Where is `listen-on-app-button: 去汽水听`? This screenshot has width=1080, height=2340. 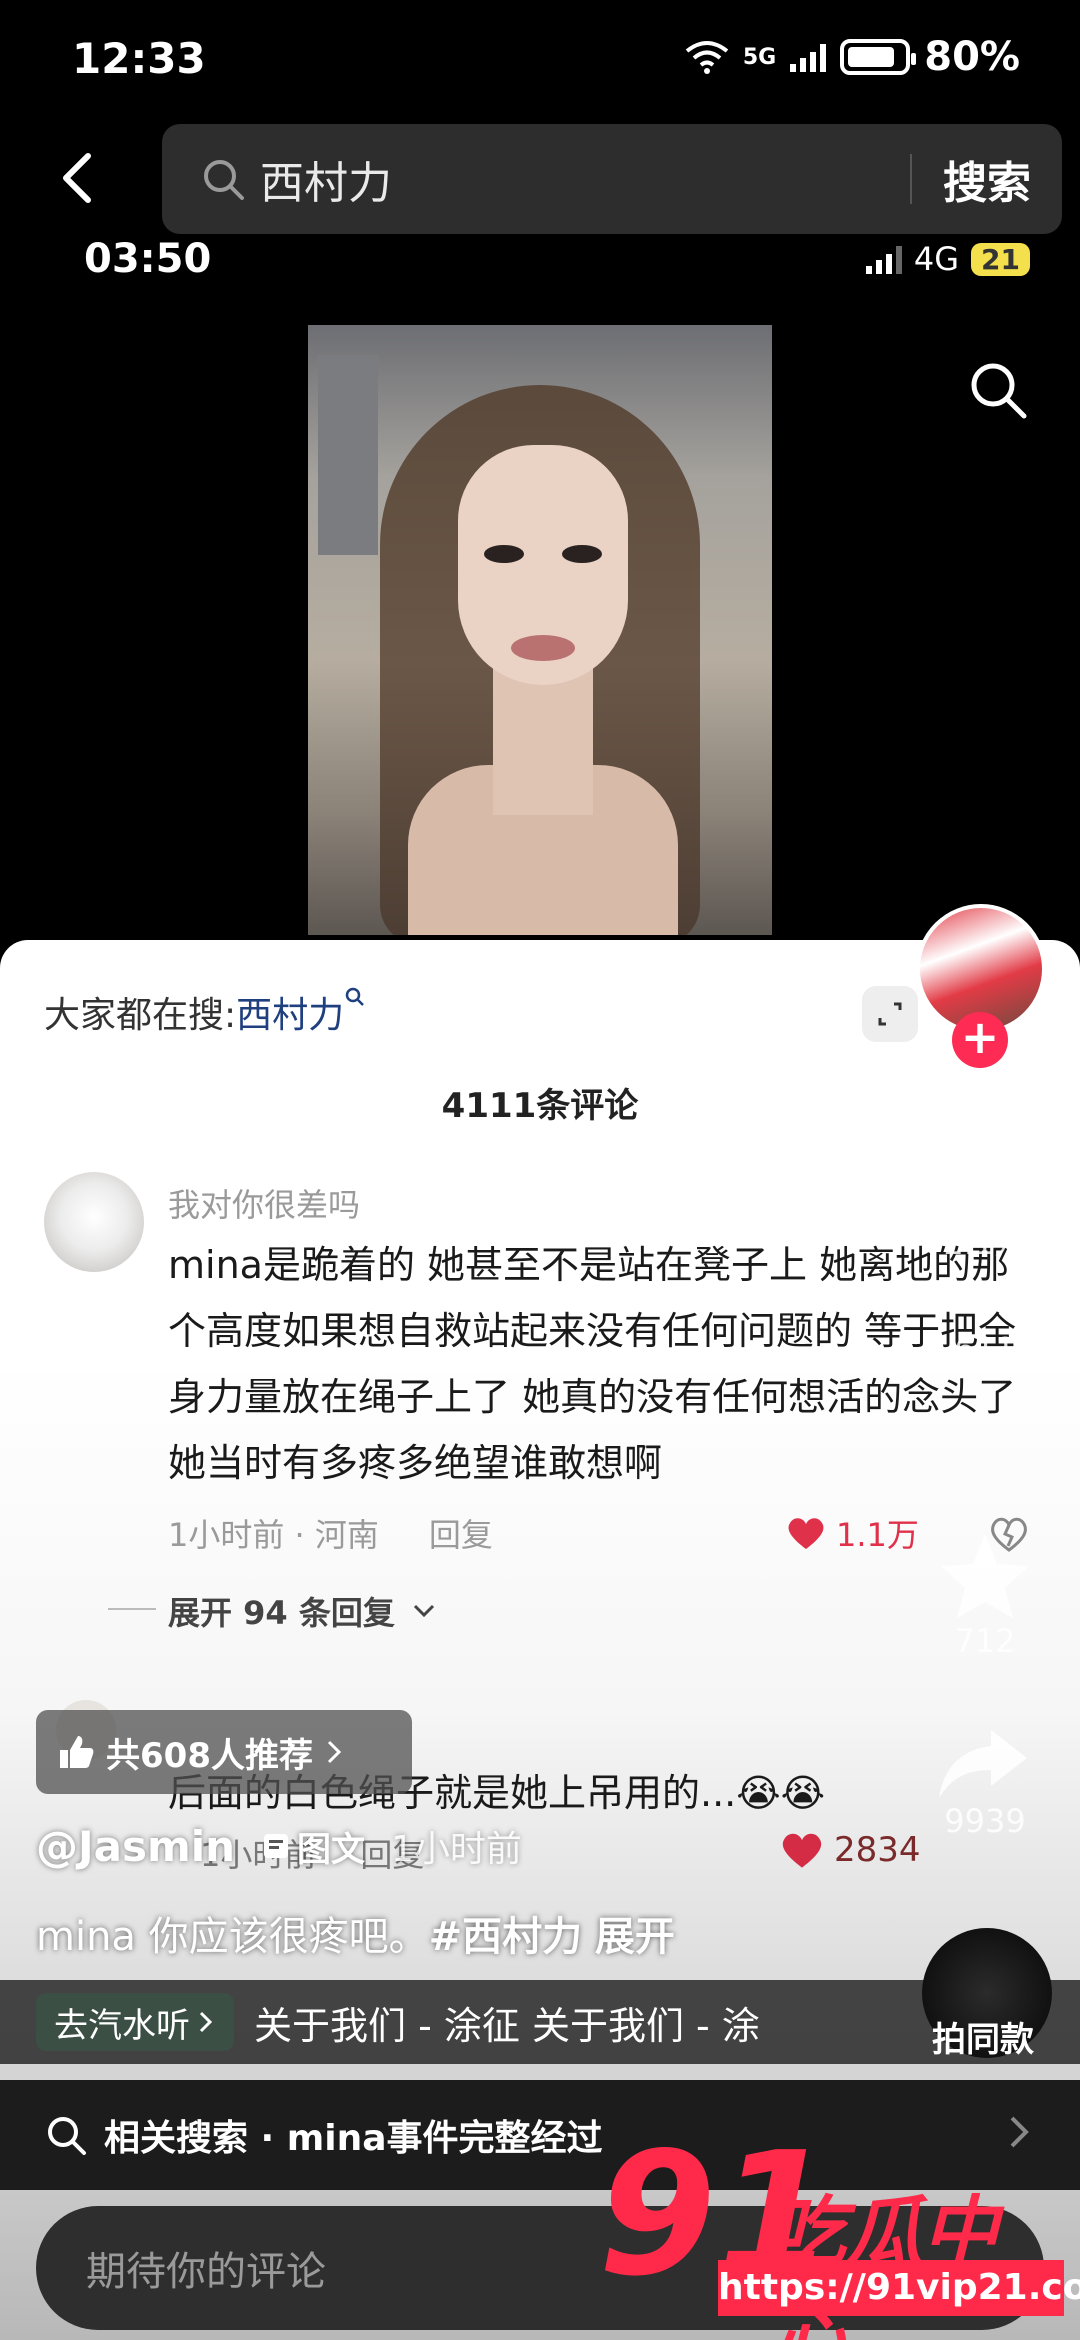
listen-on-app-button: 去汽水听 is located at coordinates (135, 2022).